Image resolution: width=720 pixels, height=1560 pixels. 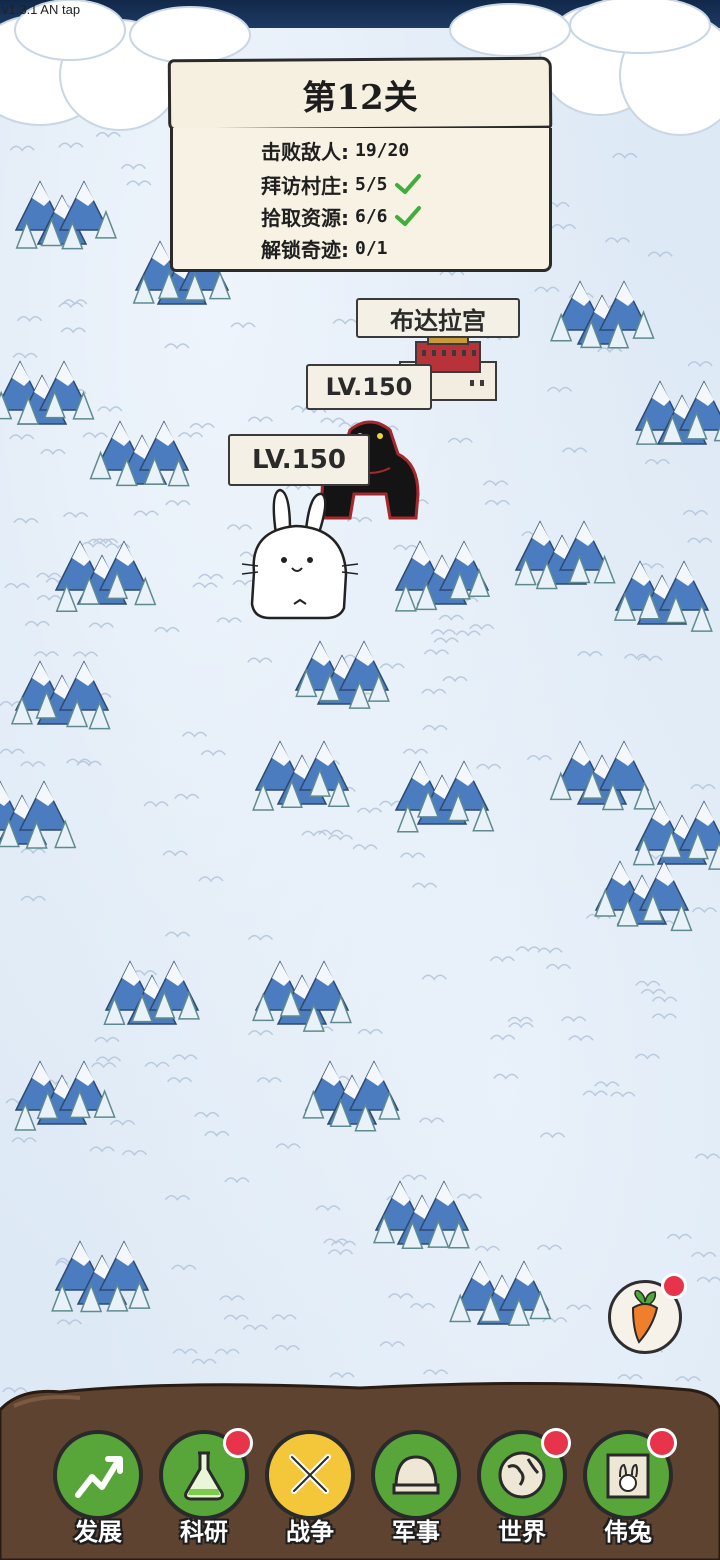 What do you see at coordinates (305, 249) in the screenshot?
I see `objective-label: 解锁奇迹:` at bounding box center [305, 249].